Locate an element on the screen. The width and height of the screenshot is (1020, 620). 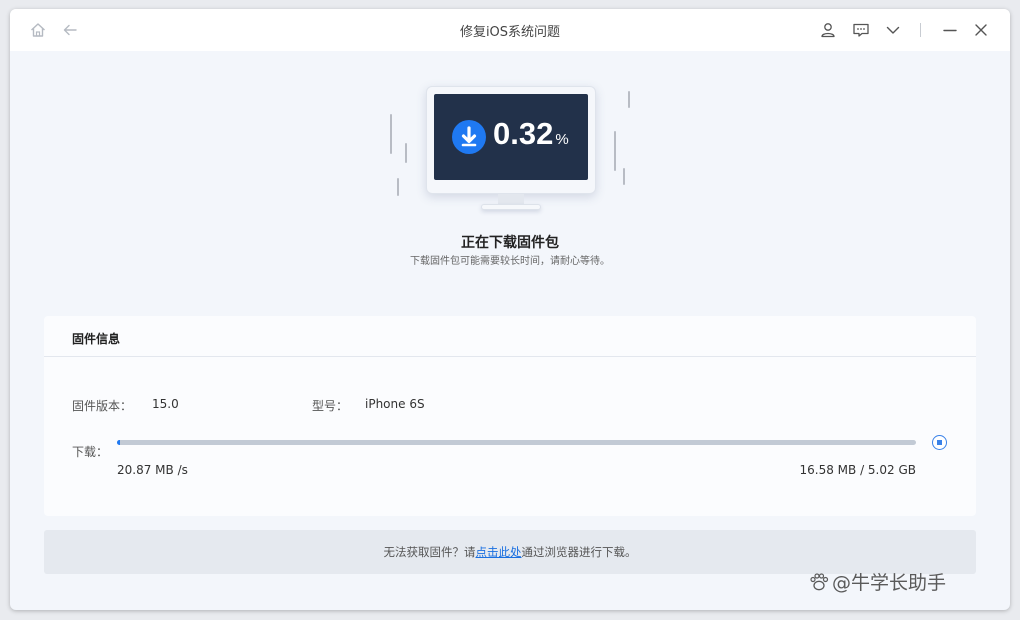
monitor-stand-base is located at coordinates (511, 207).